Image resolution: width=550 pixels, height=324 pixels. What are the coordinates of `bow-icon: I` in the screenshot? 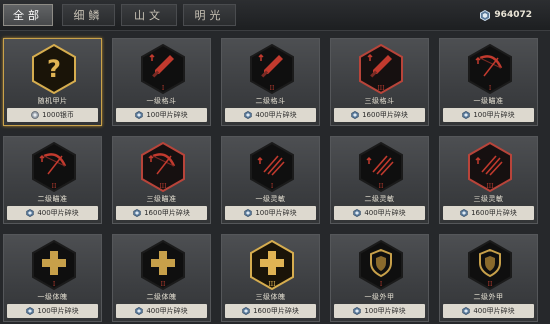 It's located at (490, 69).